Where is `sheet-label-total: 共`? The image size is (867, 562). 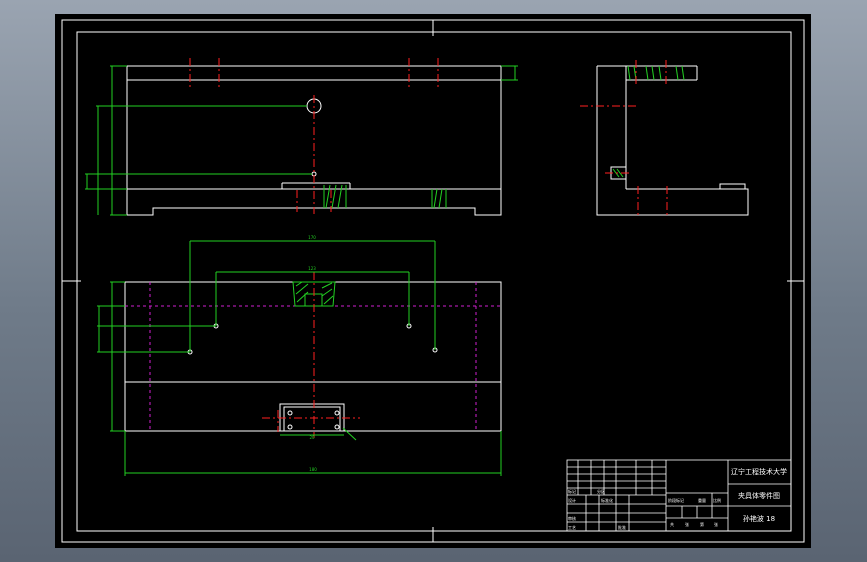 sheet-label-total: 共 is located at coordinates (672, 524).